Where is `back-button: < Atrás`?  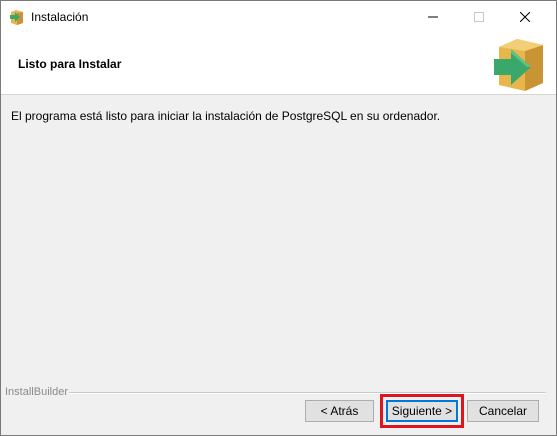
back-button: < Atrás is located at coordinates (339, 411).